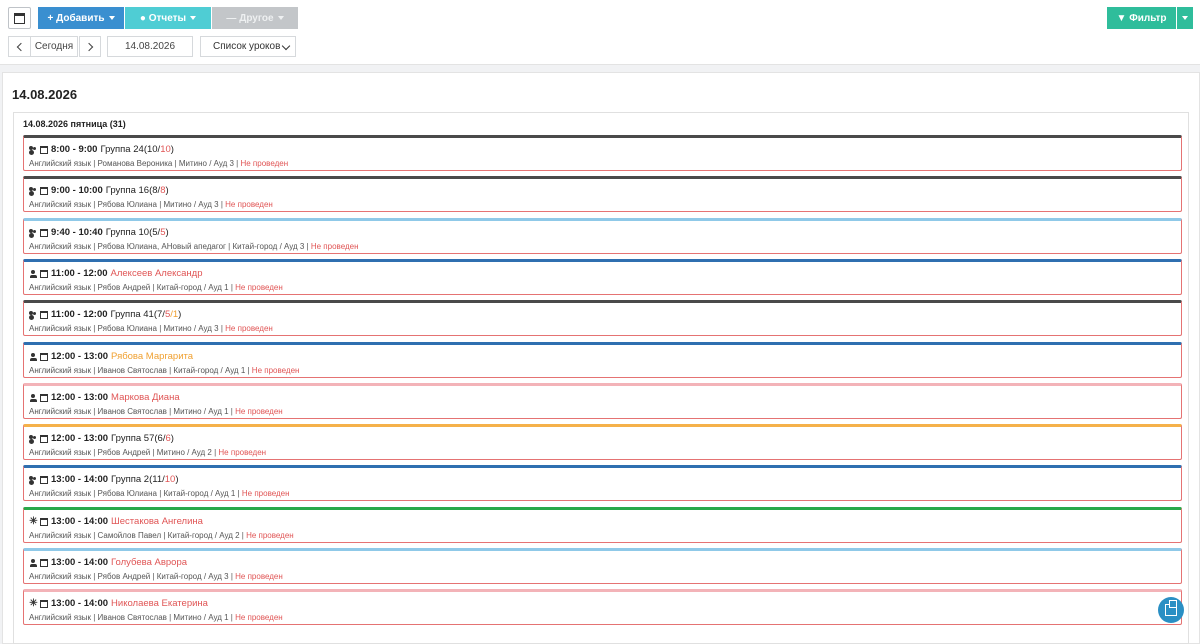 The image size is (1200, 644). What do you see at coordinates (74, 124) in the screenshot?
I see `day-header: 14.08.2026 пятница (31)` at bounding box center [74, 124].